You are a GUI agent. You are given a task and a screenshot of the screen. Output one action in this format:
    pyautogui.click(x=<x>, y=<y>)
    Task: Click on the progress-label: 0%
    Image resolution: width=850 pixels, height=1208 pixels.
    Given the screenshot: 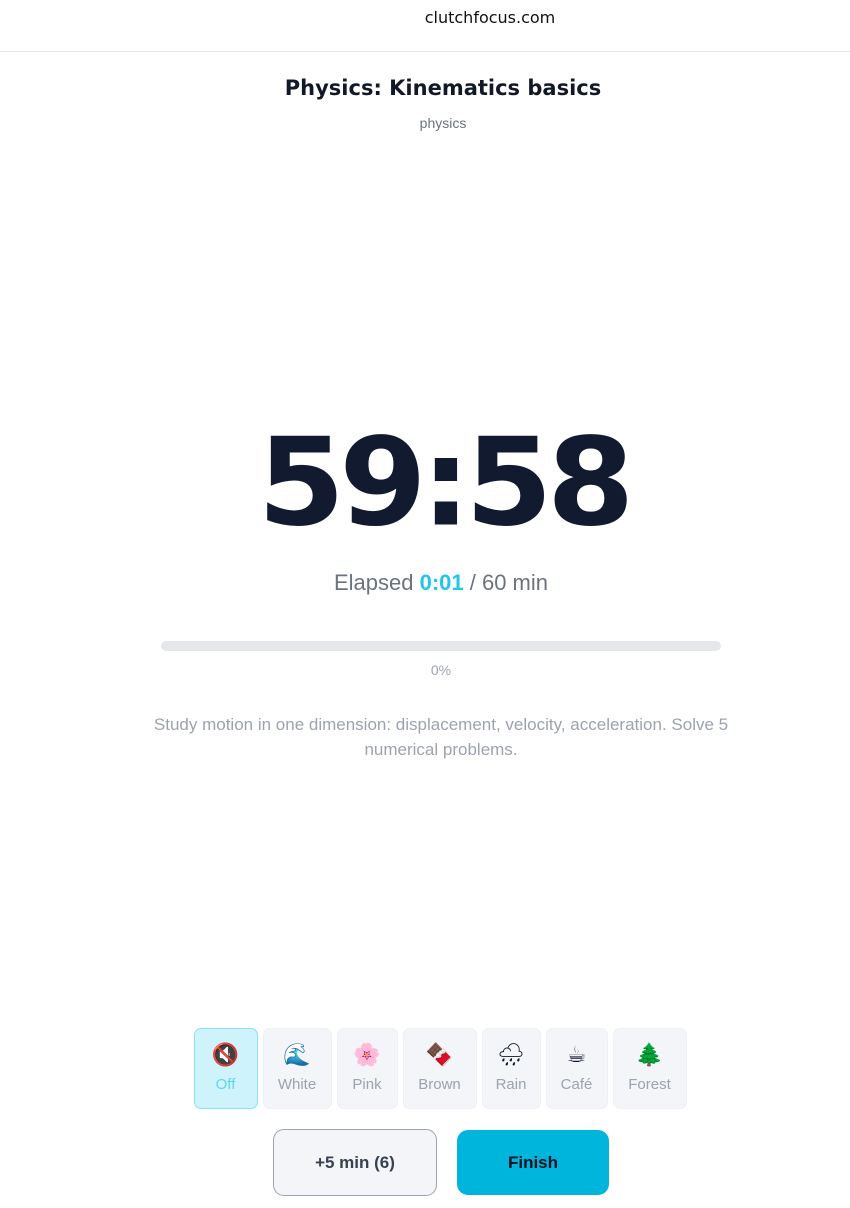 What is the action you would take?
    pyautogui.click(x=441, y=670)
    